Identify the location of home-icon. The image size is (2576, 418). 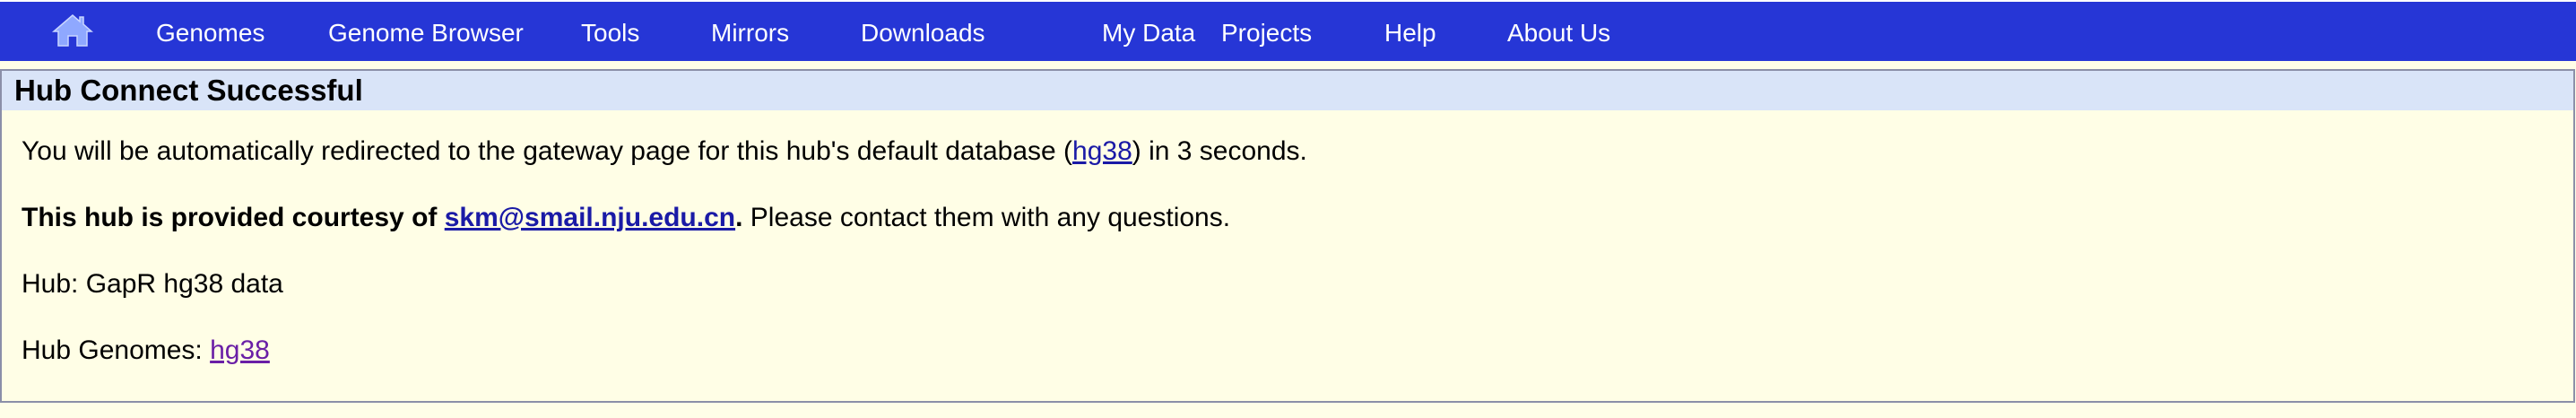
(72, 30).